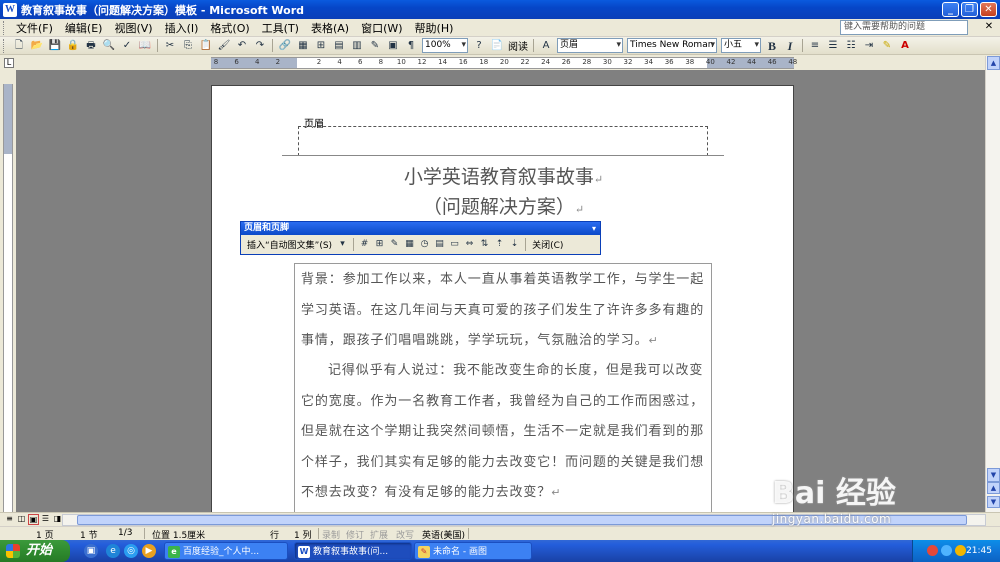  I want to click on scroll-up-icon: ▲, so click(993, 63).